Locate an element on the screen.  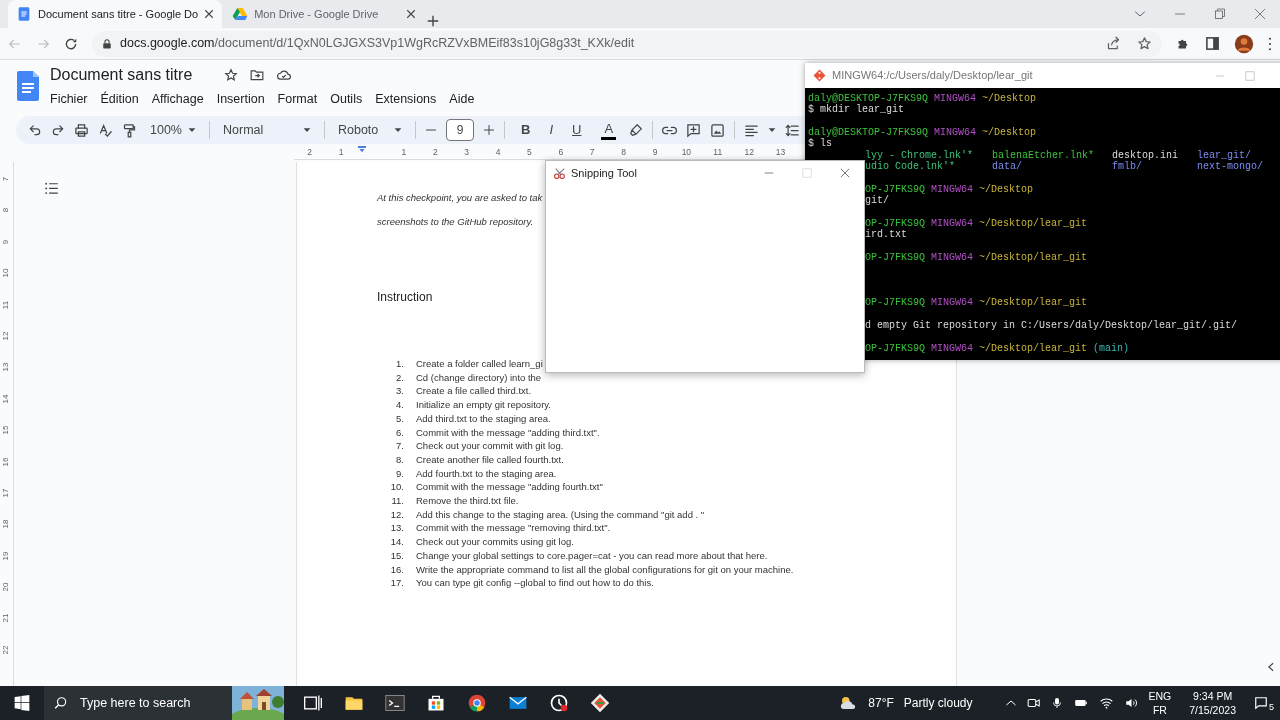
plus-icon is located at coordinates (489, 130).